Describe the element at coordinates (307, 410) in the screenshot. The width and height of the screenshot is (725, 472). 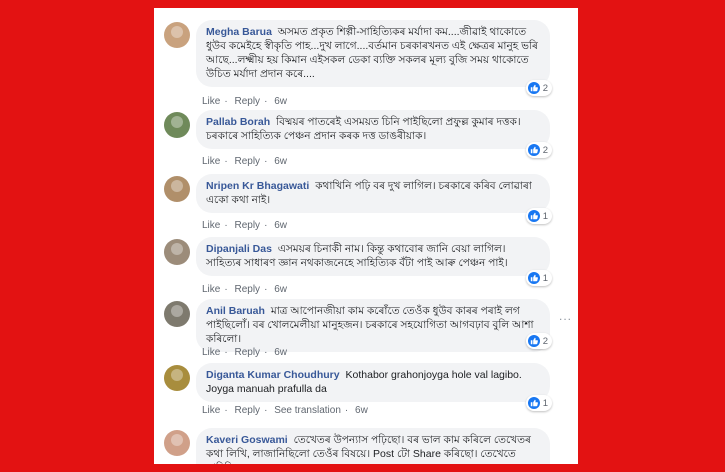
I see `see-translation-link: See translation` at that location.